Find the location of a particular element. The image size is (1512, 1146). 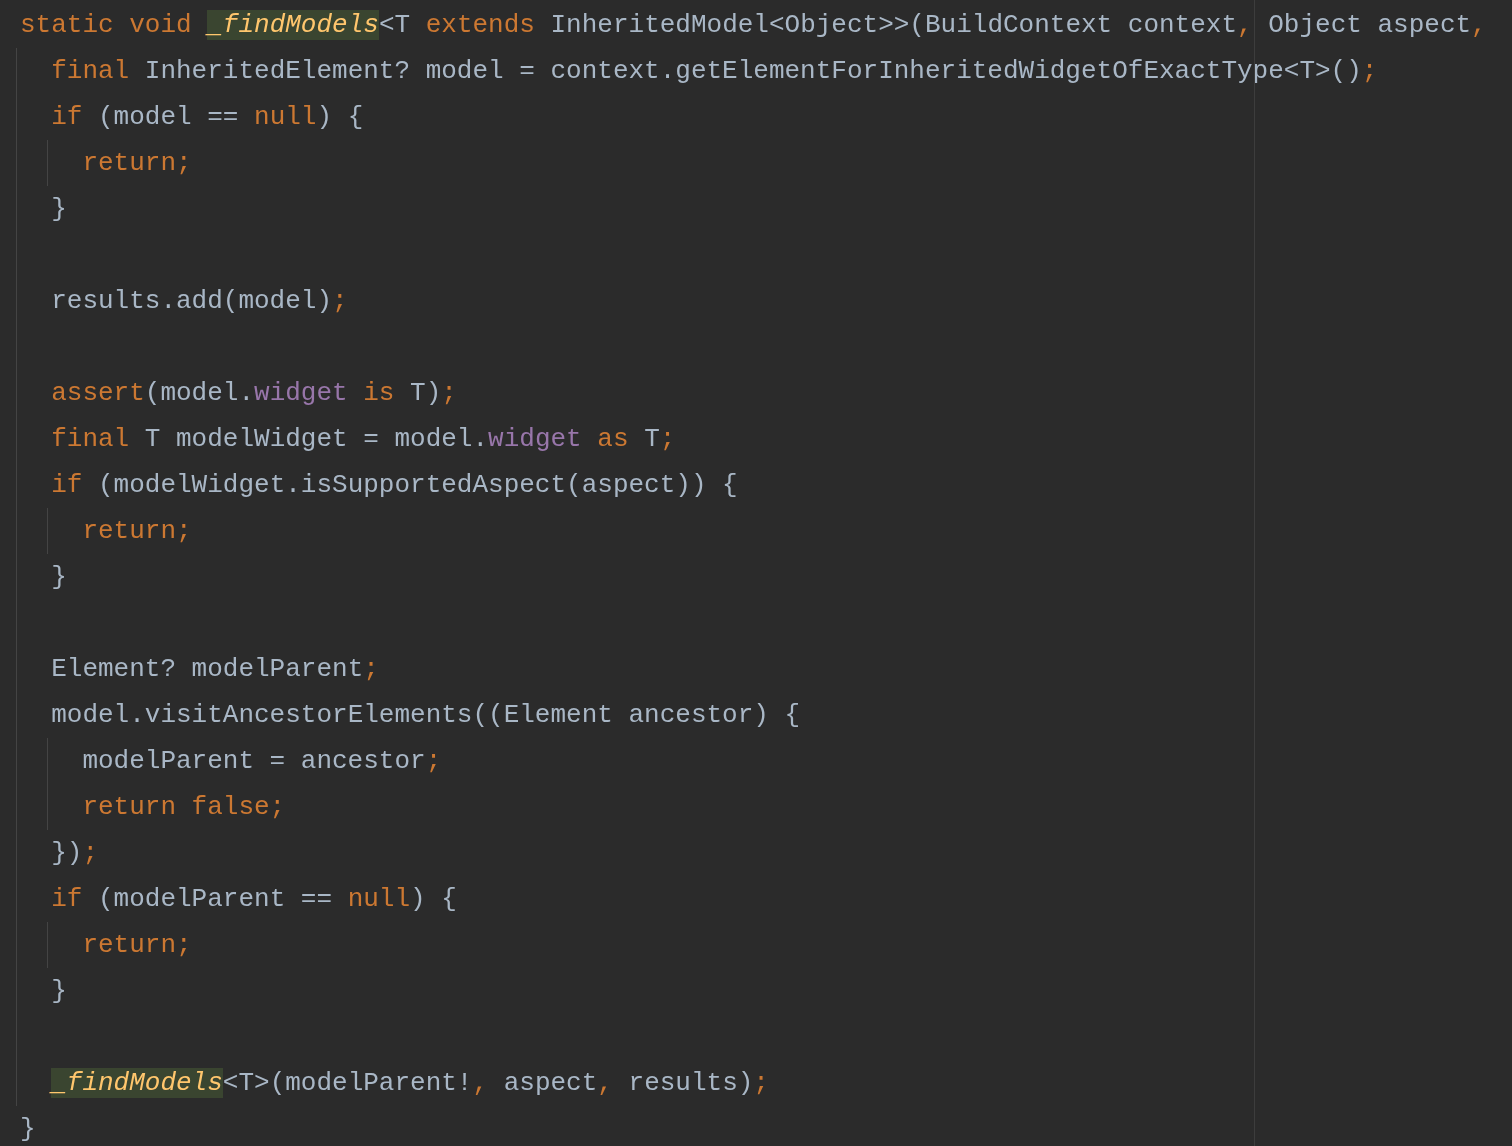

code-line: return false; is located at coordinates (184, 807).